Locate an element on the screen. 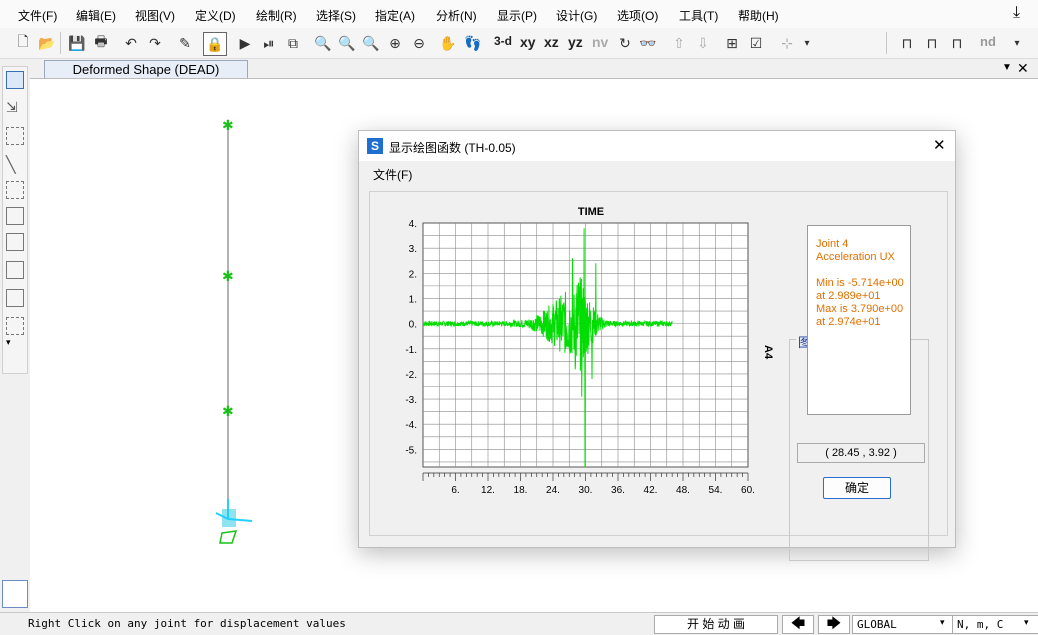 This screenshot has height=635, width=1038. save-icon: 💾 is located at coordinates (77, 43).